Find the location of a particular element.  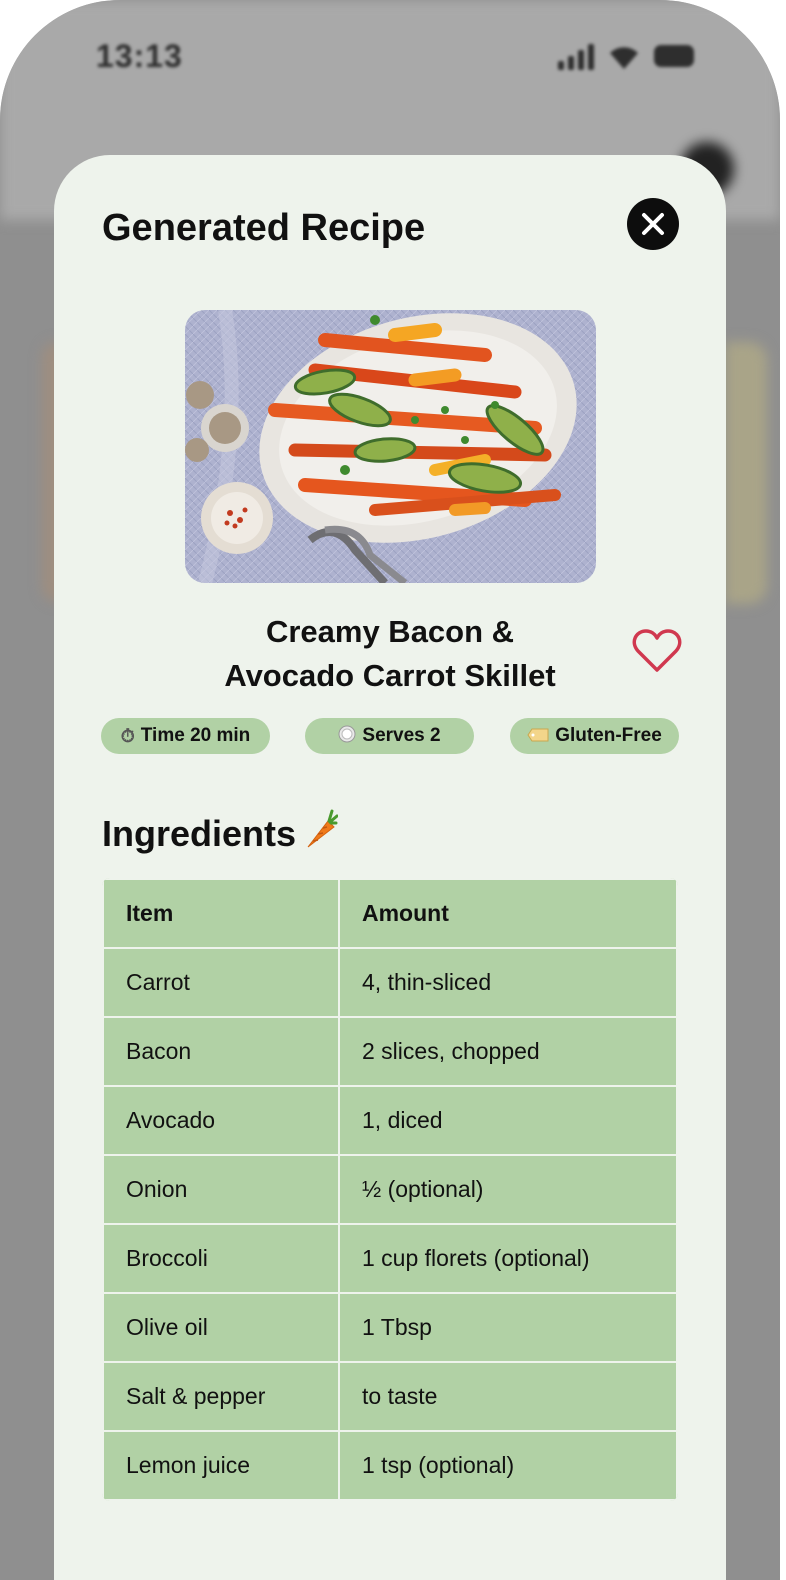

ingredient-amount: to taste is located at coordinates (508, 1396).